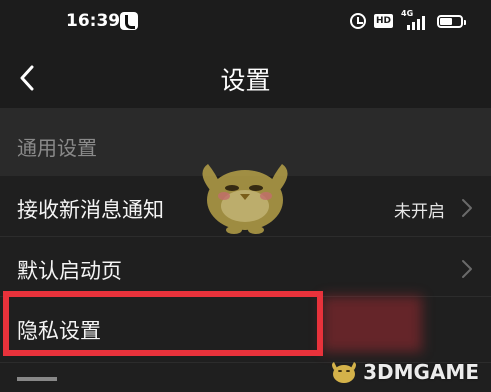 Image resolution: width=491 pixels, height=392 pixels. What do you see at coordinates (383, 21) in the screenshot?
I see `hd-badge: HD` at bounding box center [383, 21].